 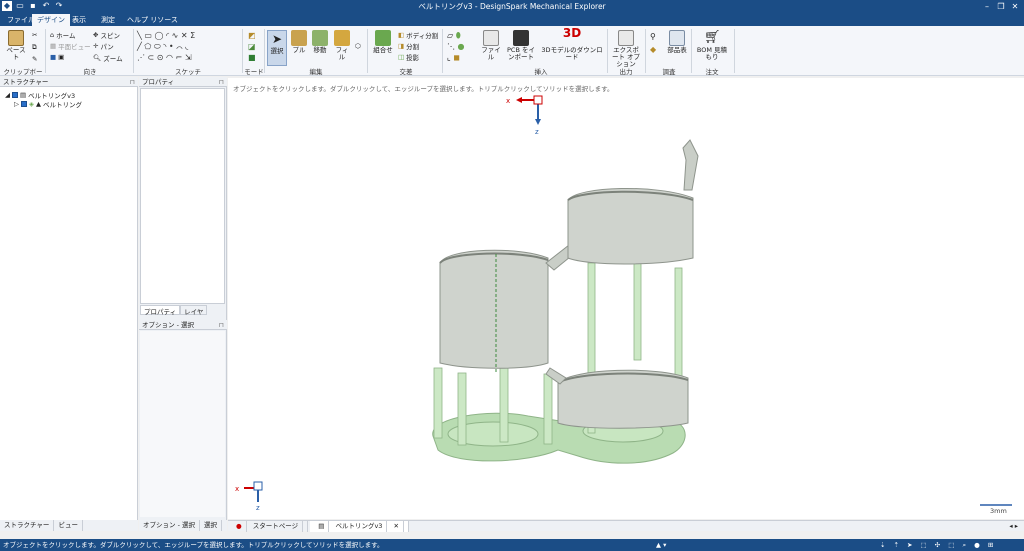 I want to click on axis-icon: ⋱, so click(x=451, y=46).